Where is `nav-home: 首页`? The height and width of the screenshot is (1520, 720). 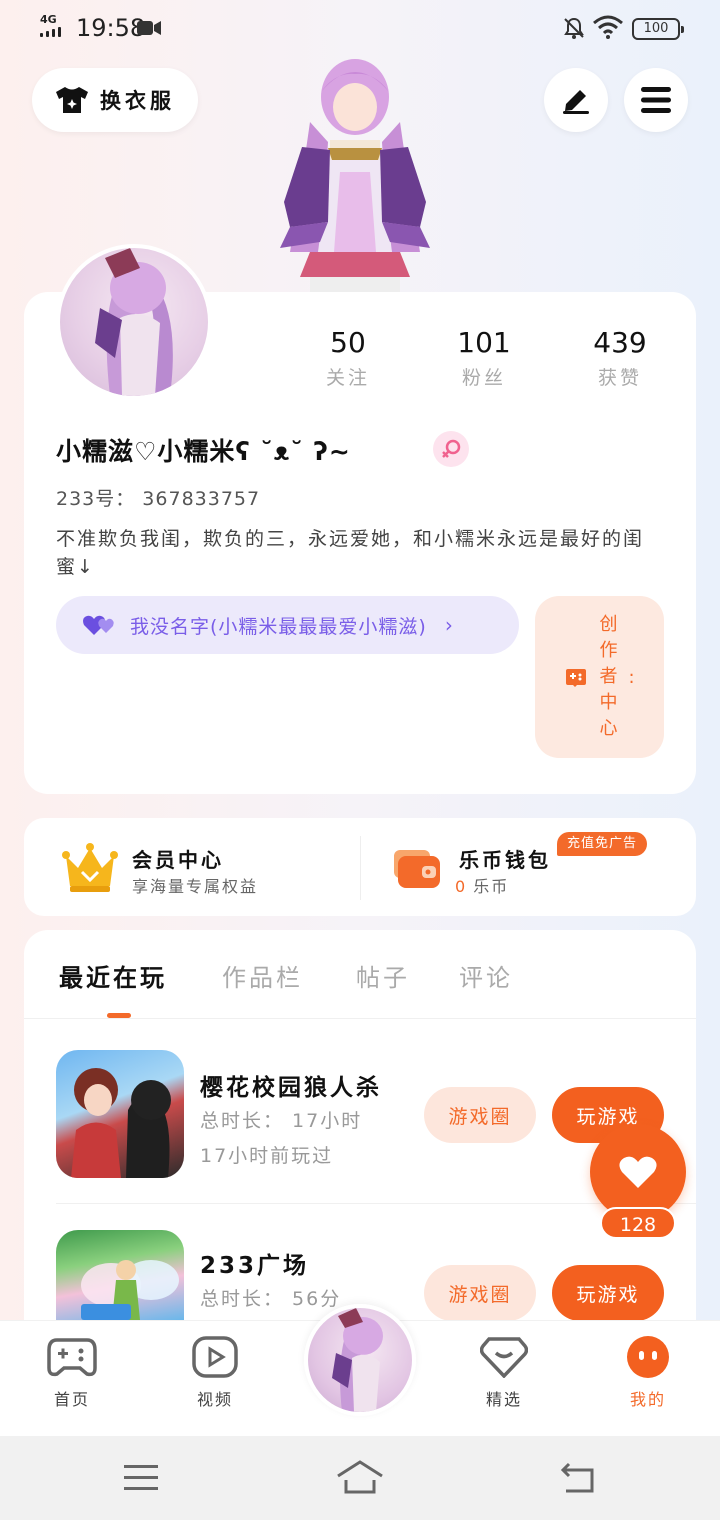 nav-home: 首页 is located at coordinates (72, 1373).